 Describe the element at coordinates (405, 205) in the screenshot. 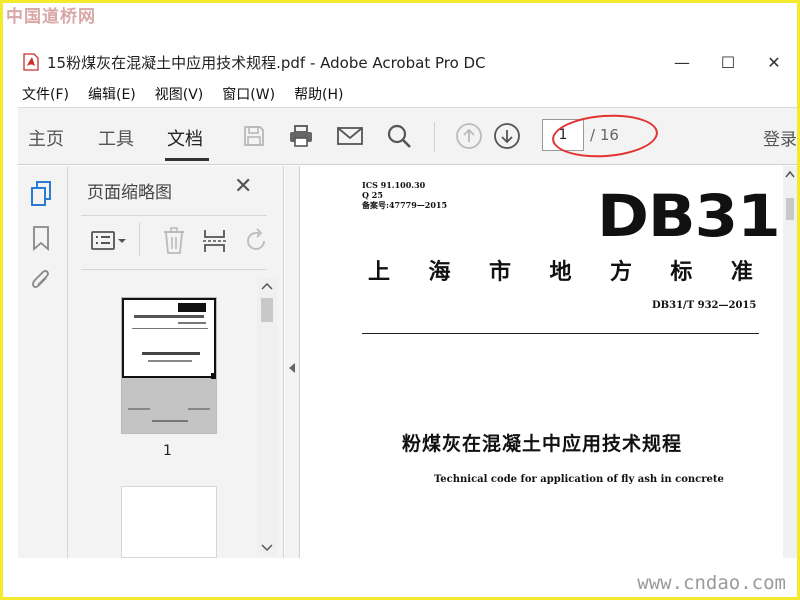

I see `doc-filing-no: 备案号:47779—2015` at that location.